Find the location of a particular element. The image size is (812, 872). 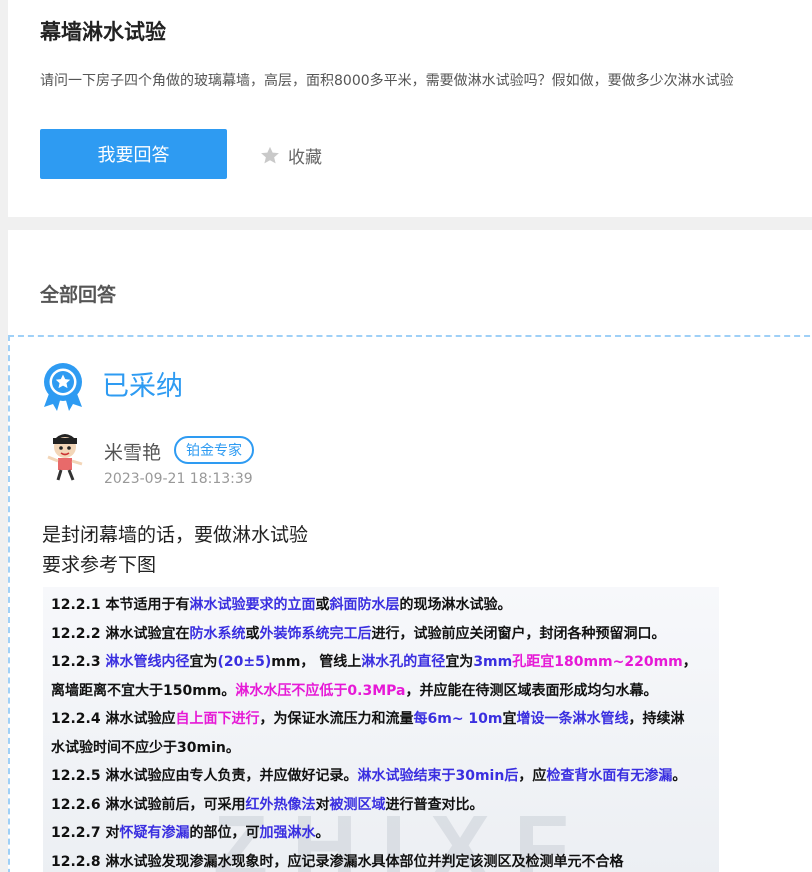

accepted-label: 已采纳 is located at coordinates (142, 386).